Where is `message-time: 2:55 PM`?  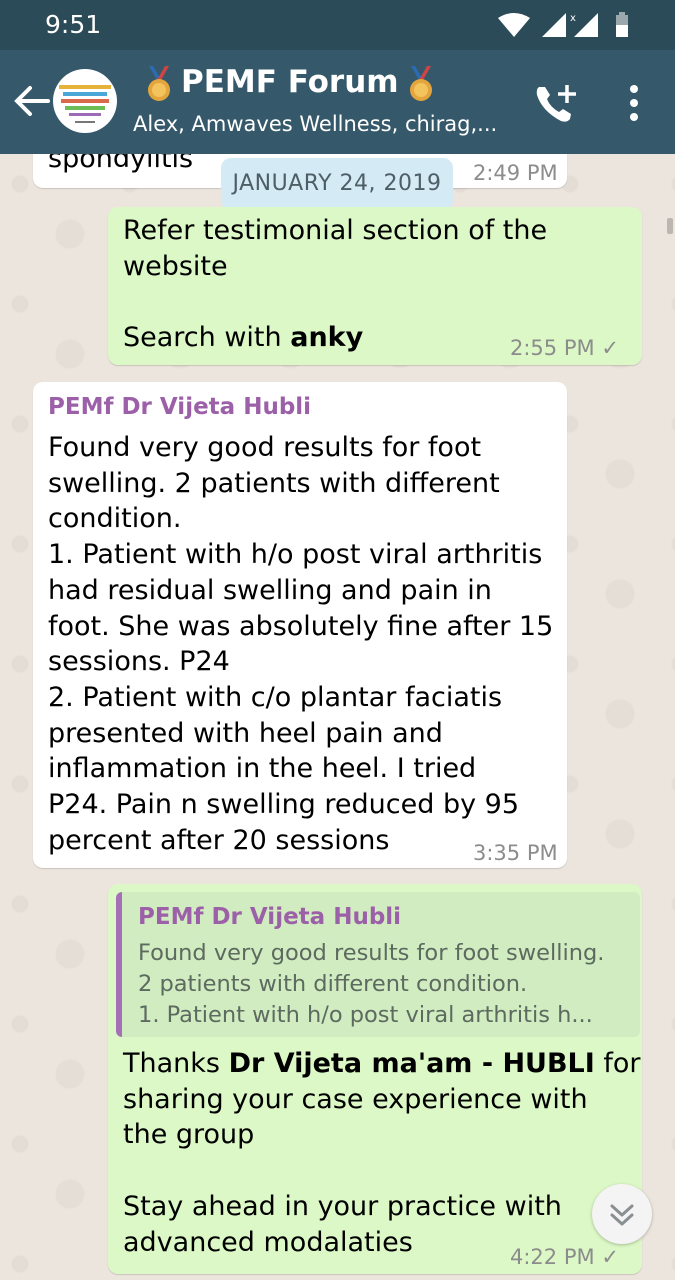
message-time: 2:55 PM is located at coordinates (552, 348).